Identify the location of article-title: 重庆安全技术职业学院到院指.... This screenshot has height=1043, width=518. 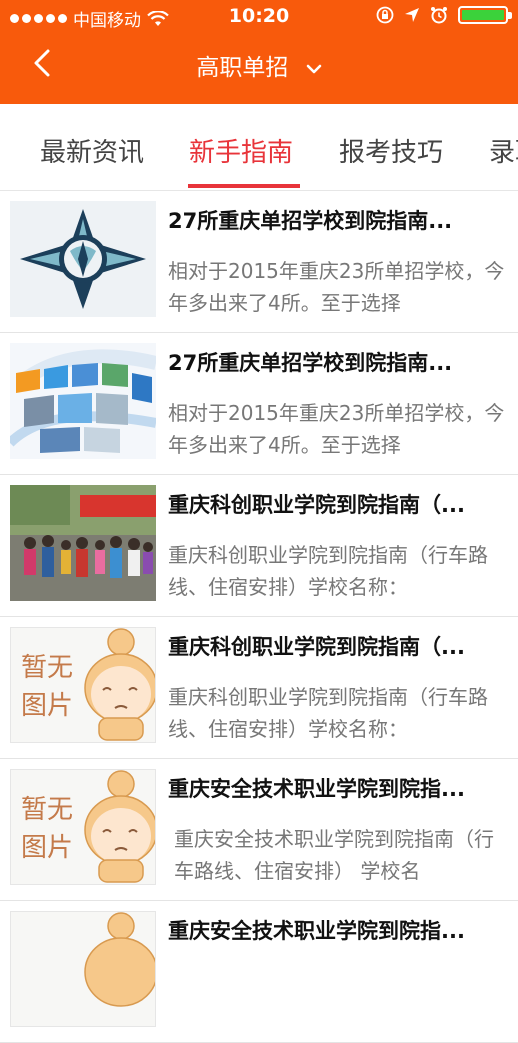
(316, 789).